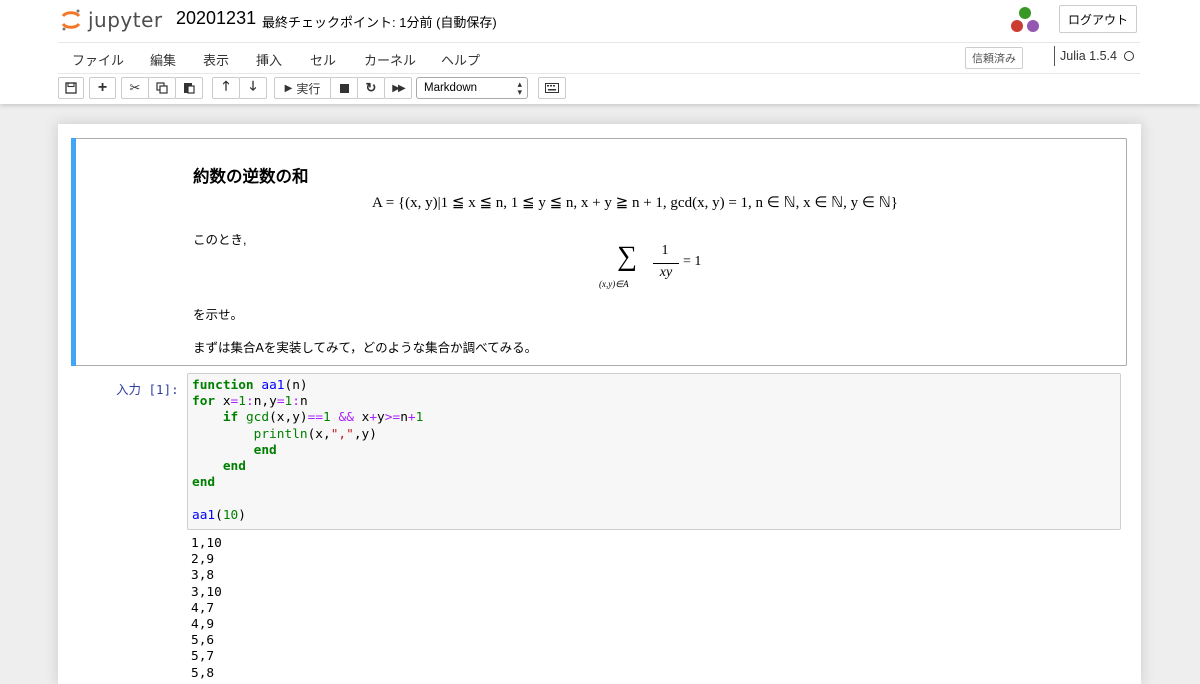 The width and height of the screenshot is (1200, 684). I want to click on restart-run-all-button: ▶▶, so click(398, 88).